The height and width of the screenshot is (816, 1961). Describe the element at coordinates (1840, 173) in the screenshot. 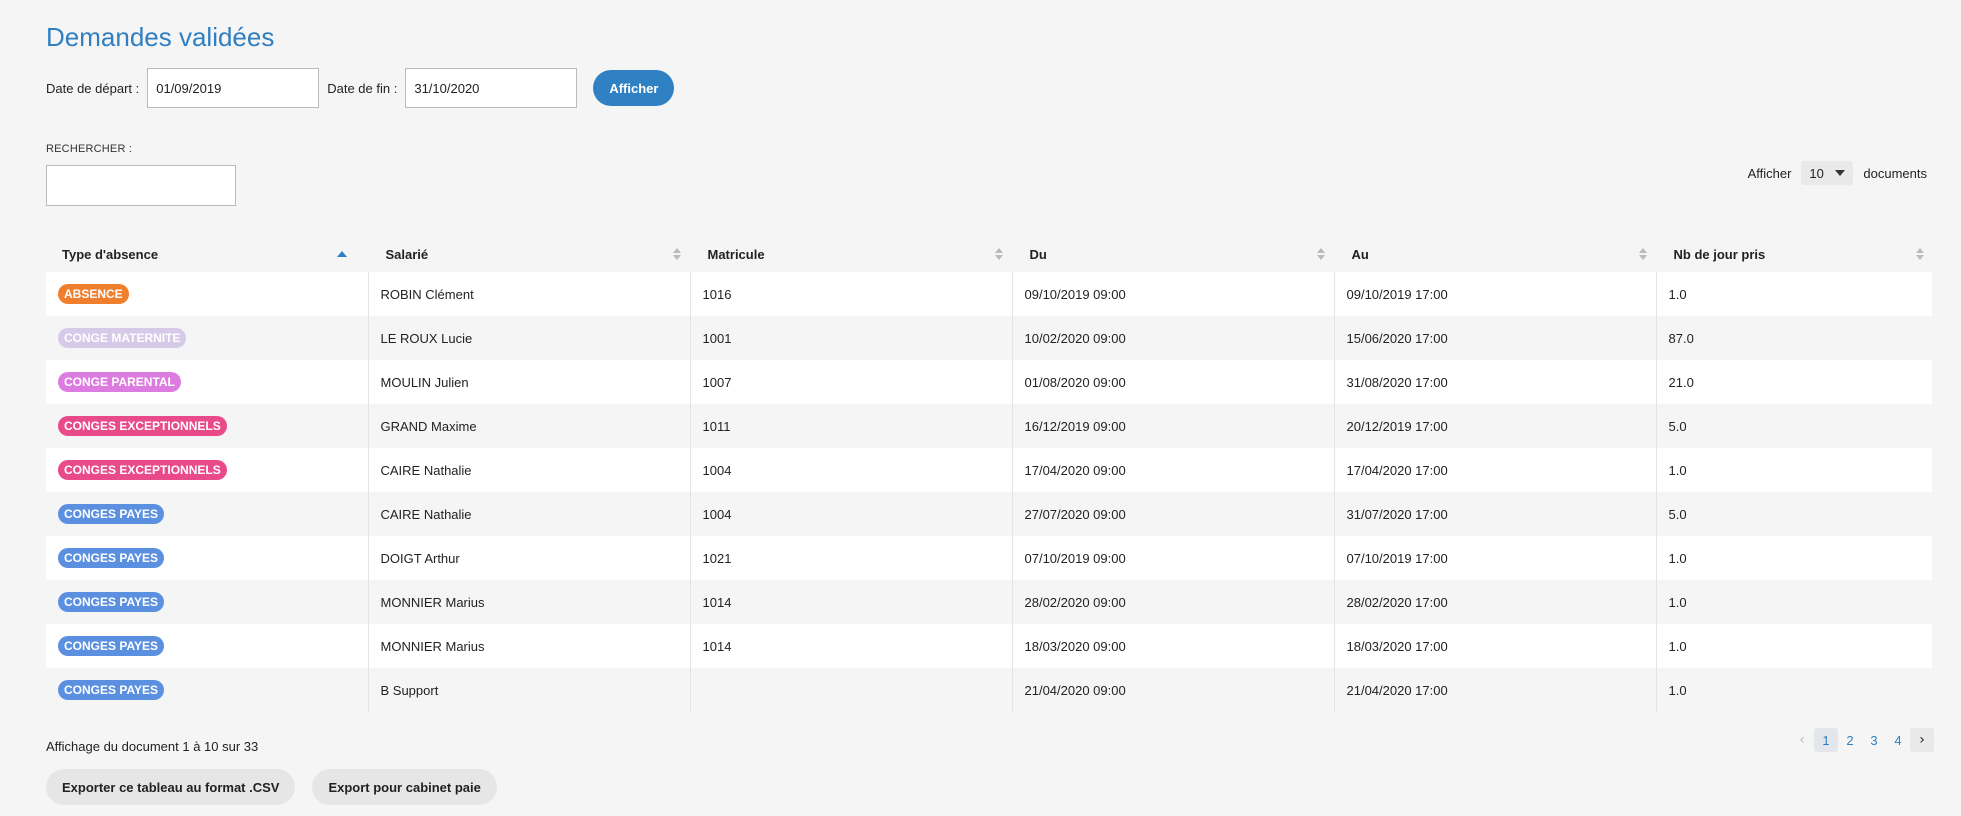

I see `chevron-down-icon` at that location.